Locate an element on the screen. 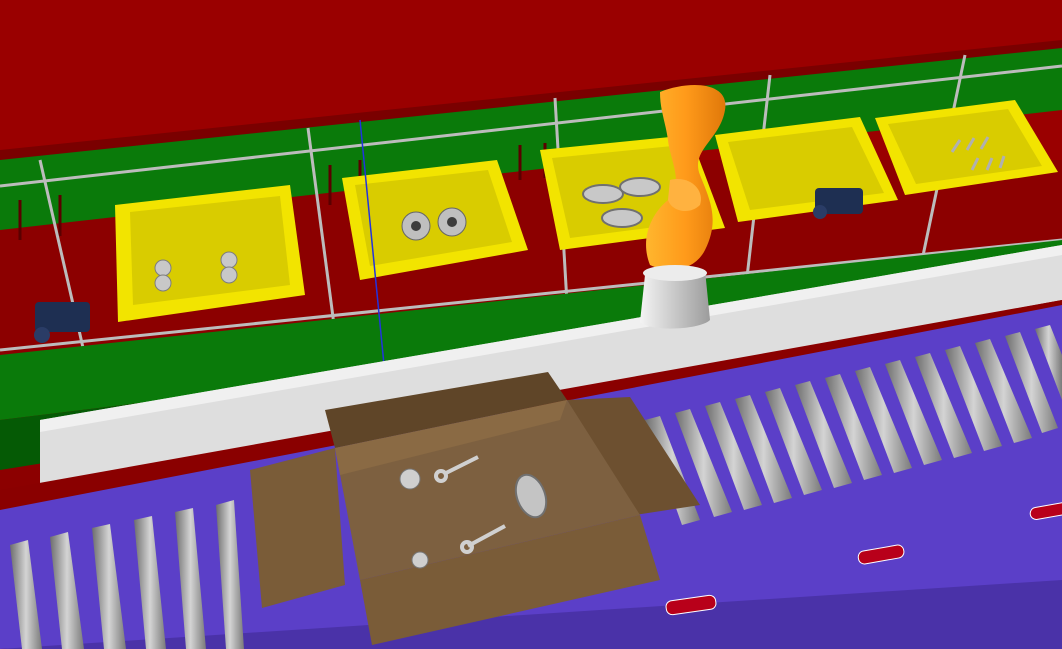 This screenshot has width=1062, height=649. robot-base-top is located at coordinates (675, 273).